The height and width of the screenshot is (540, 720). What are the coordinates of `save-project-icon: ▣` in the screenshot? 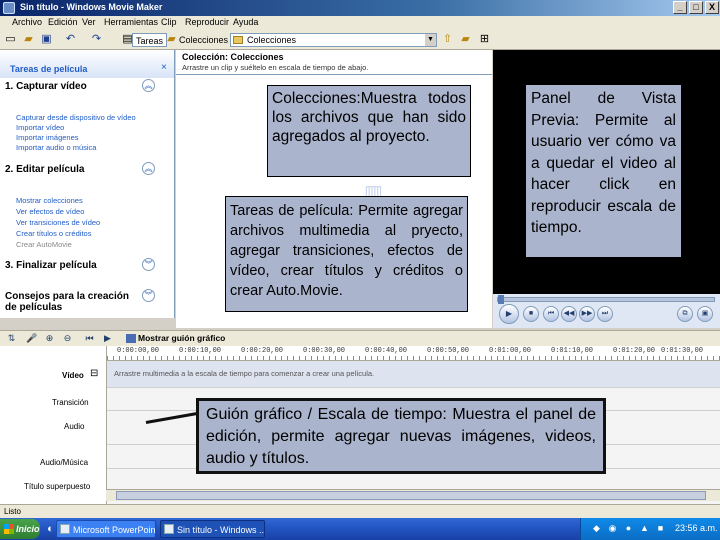 It's located at (46, 39).